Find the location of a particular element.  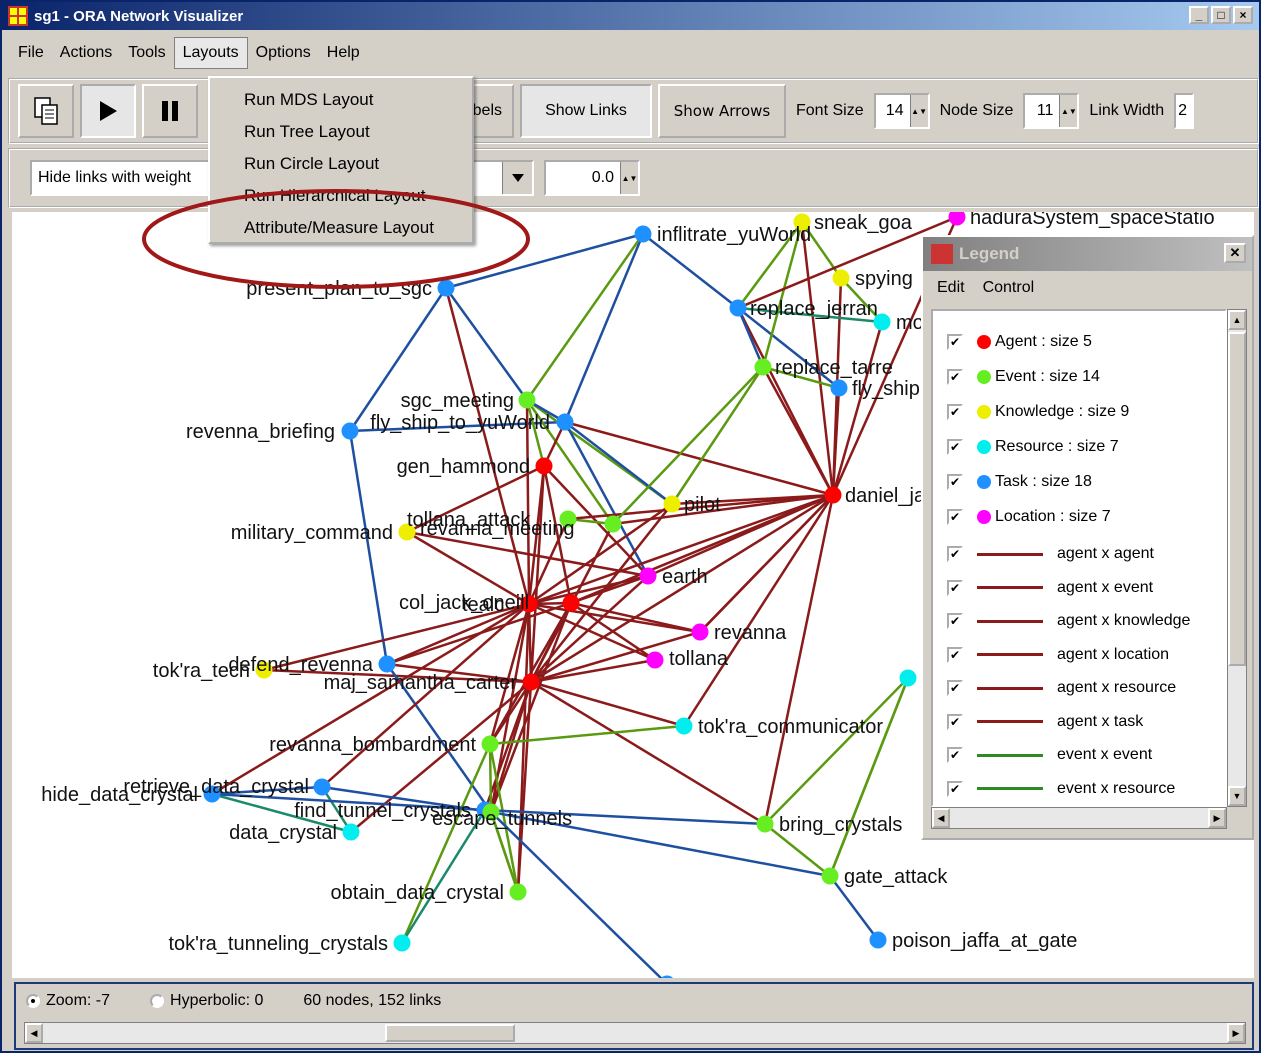

graph-node-hadura is located at coordinates (957, 219).